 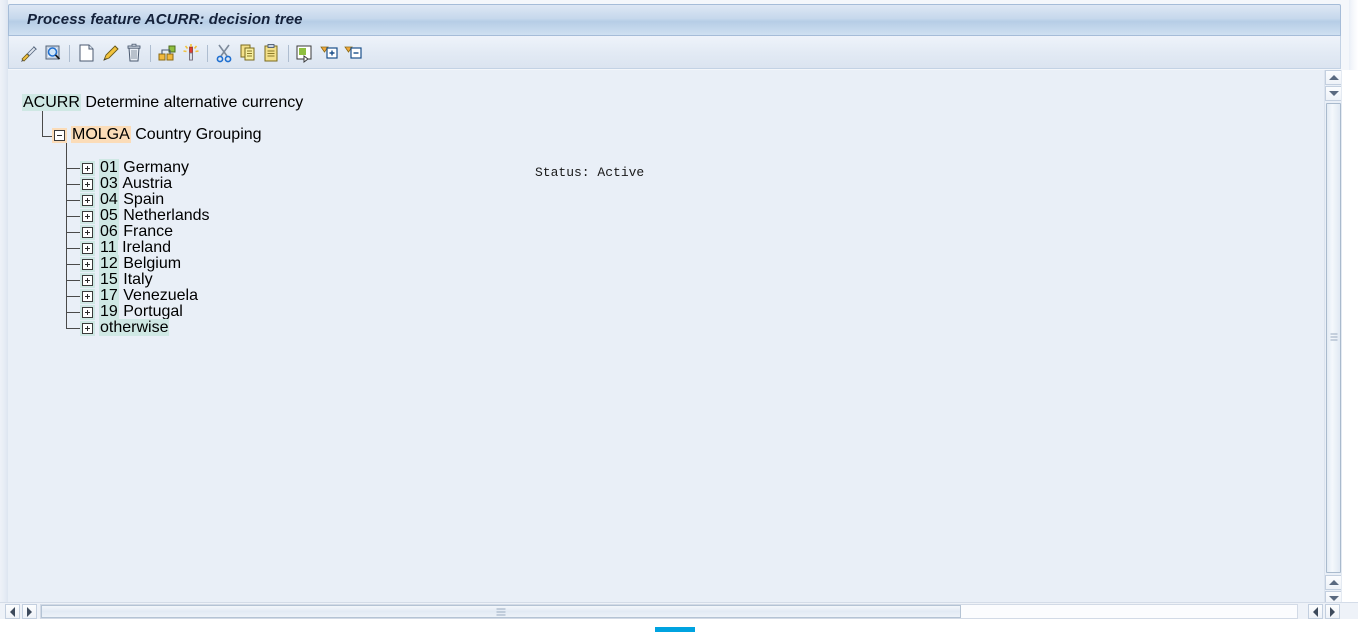 I want to click on window-titlebar: Process feature ACURR: decision tree, so click(x=674, y=20).